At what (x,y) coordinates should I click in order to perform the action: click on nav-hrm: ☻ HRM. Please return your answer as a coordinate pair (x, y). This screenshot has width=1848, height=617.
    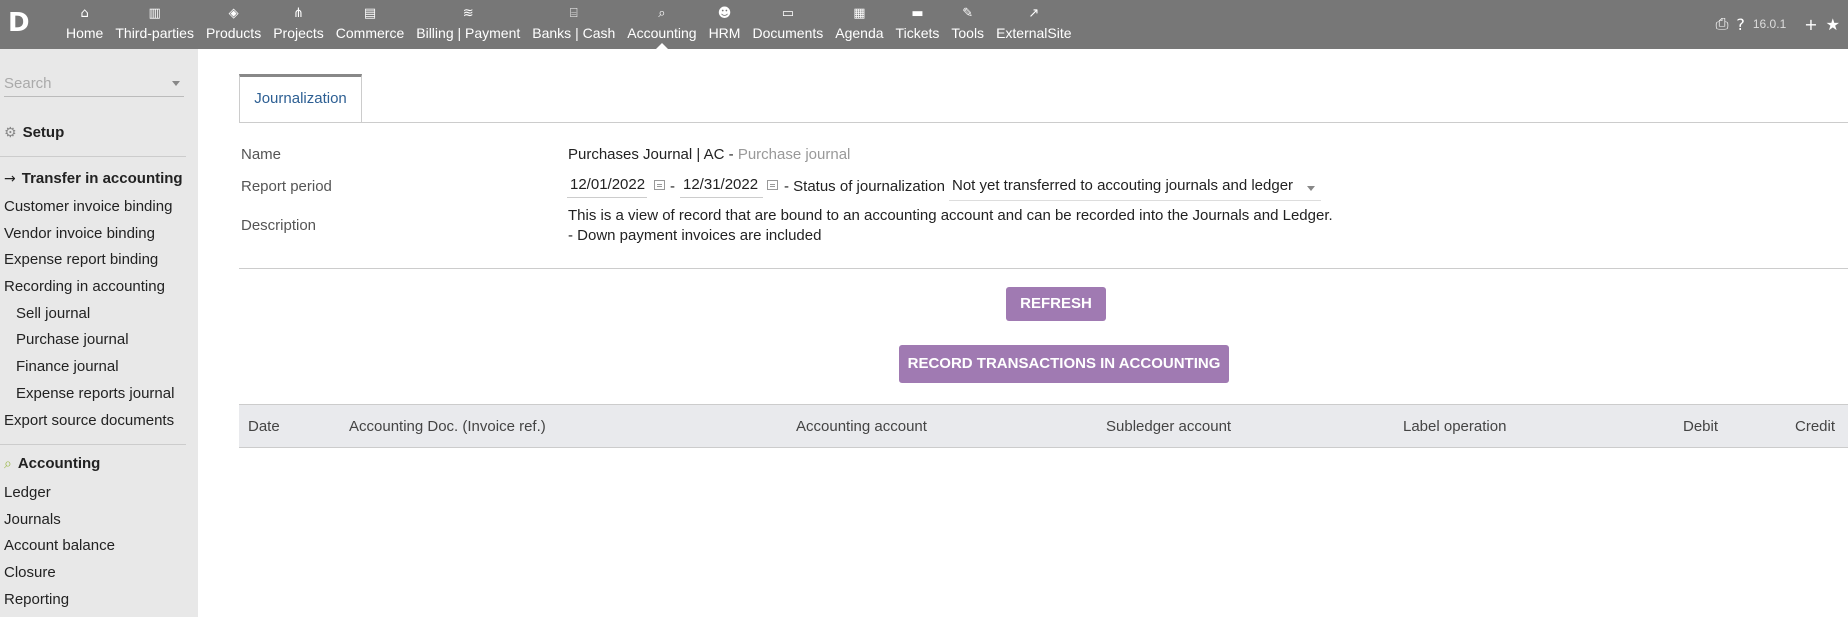
    Looking at the image, I should click on (725, 24).